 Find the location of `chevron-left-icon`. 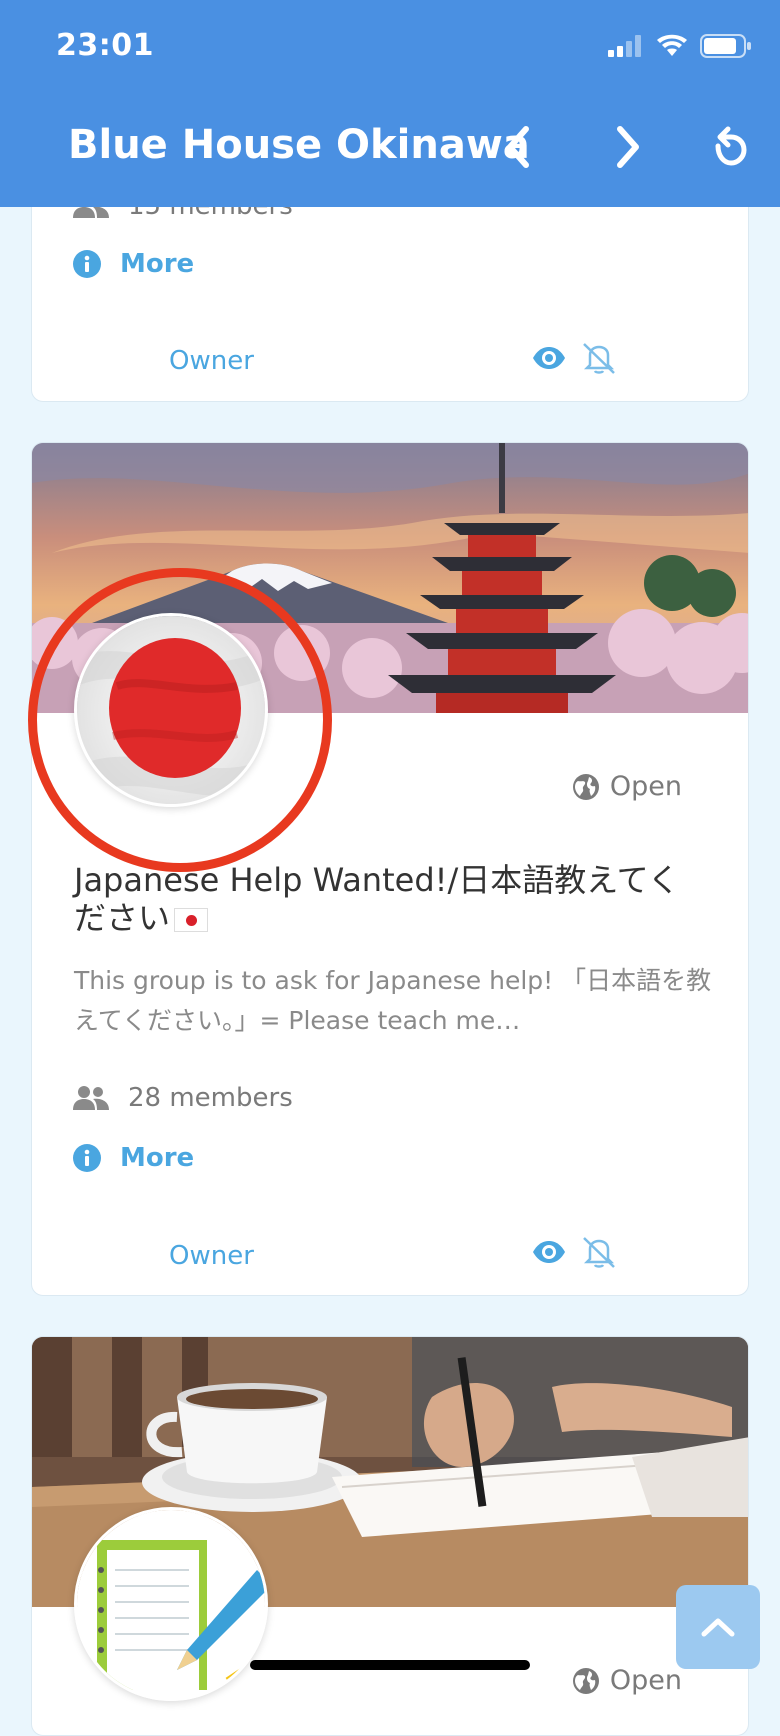

chevron-left-icon is located at coordinates (518, 147).